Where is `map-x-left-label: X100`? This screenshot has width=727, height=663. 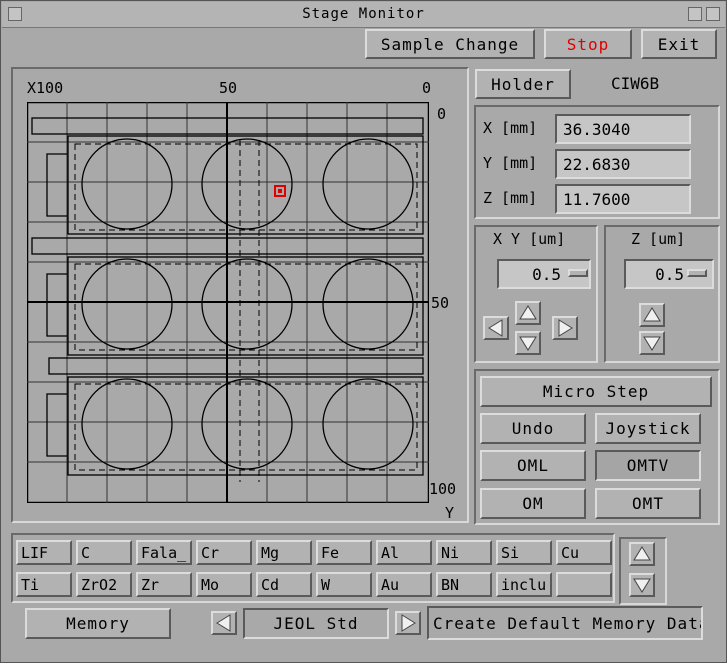
map-x-left-label: X100 is located at coordinates (45, 88).